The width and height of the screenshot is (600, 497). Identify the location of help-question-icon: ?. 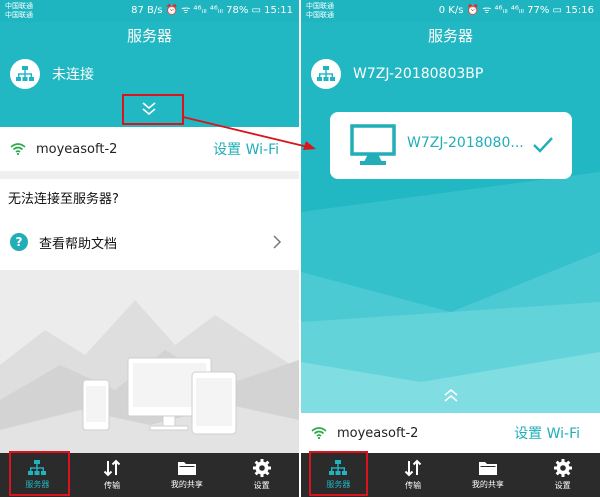
(19, 242).